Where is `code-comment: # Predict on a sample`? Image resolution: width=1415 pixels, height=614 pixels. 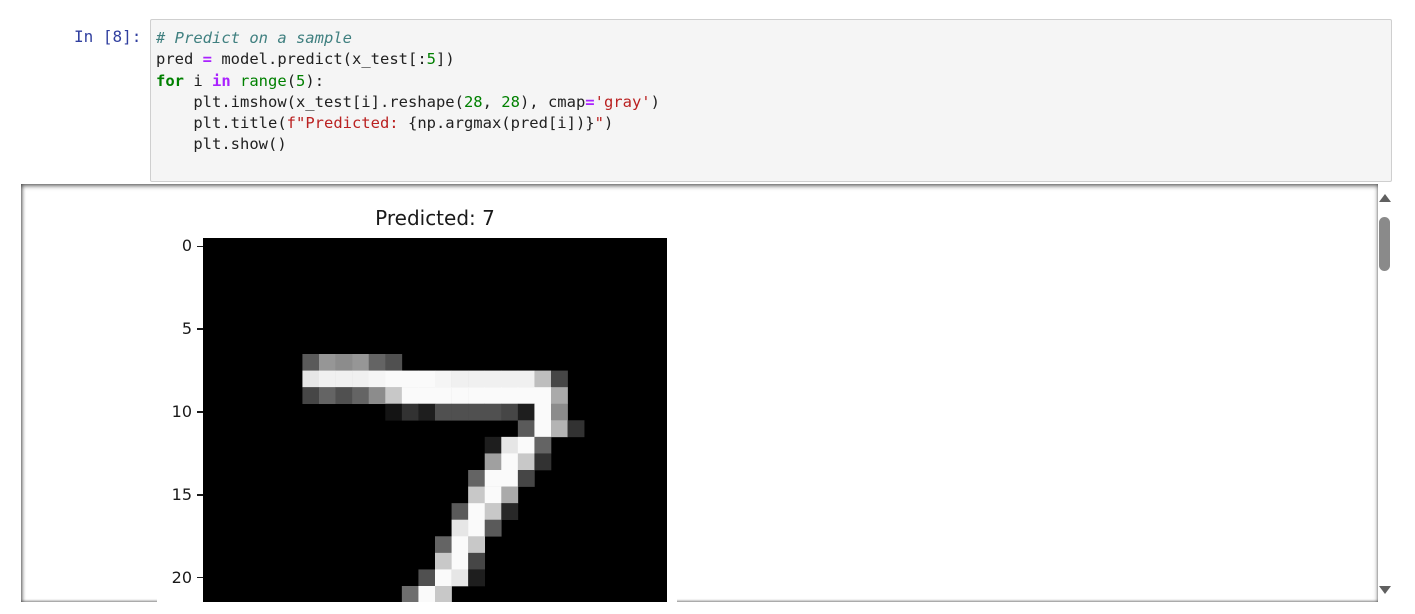
code-comment: # Predict on a sample is located at coordinates (254, 38).